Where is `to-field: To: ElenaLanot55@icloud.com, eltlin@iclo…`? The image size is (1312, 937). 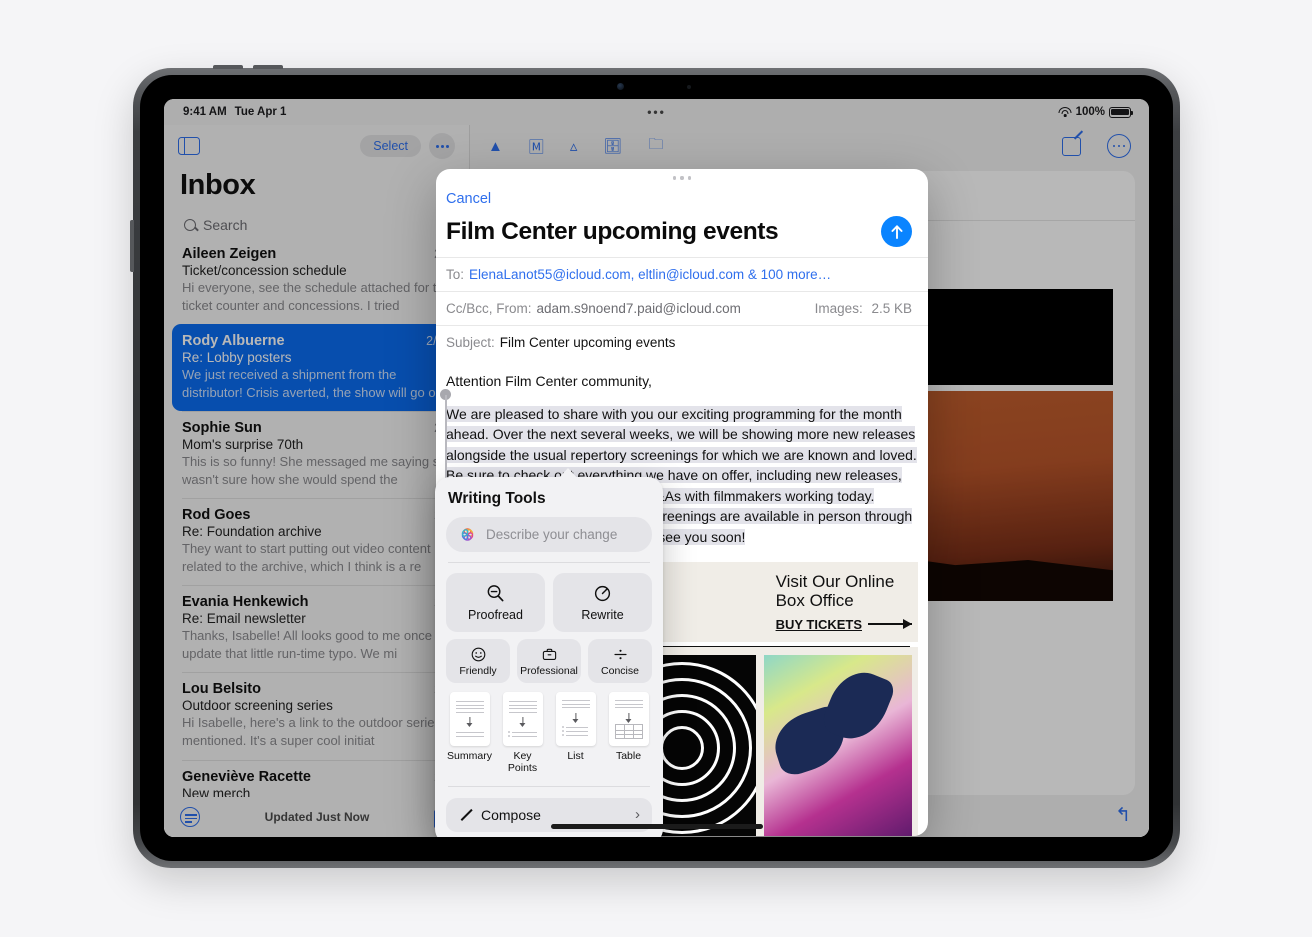 to-field: To: ElenaLanot55@icloud.com, eltlin@iclo… is located at coordinates (682, 274).